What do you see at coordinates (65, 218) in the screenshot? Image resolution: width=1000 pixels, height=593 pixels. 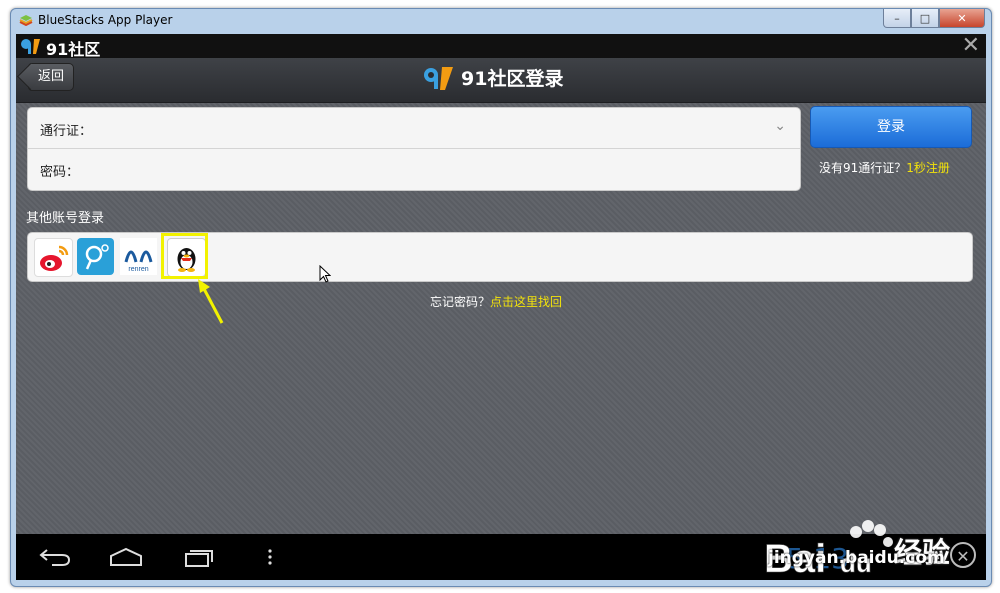 I see `other-login-heading: 其他账号登录` at bounding box center [65, 218].